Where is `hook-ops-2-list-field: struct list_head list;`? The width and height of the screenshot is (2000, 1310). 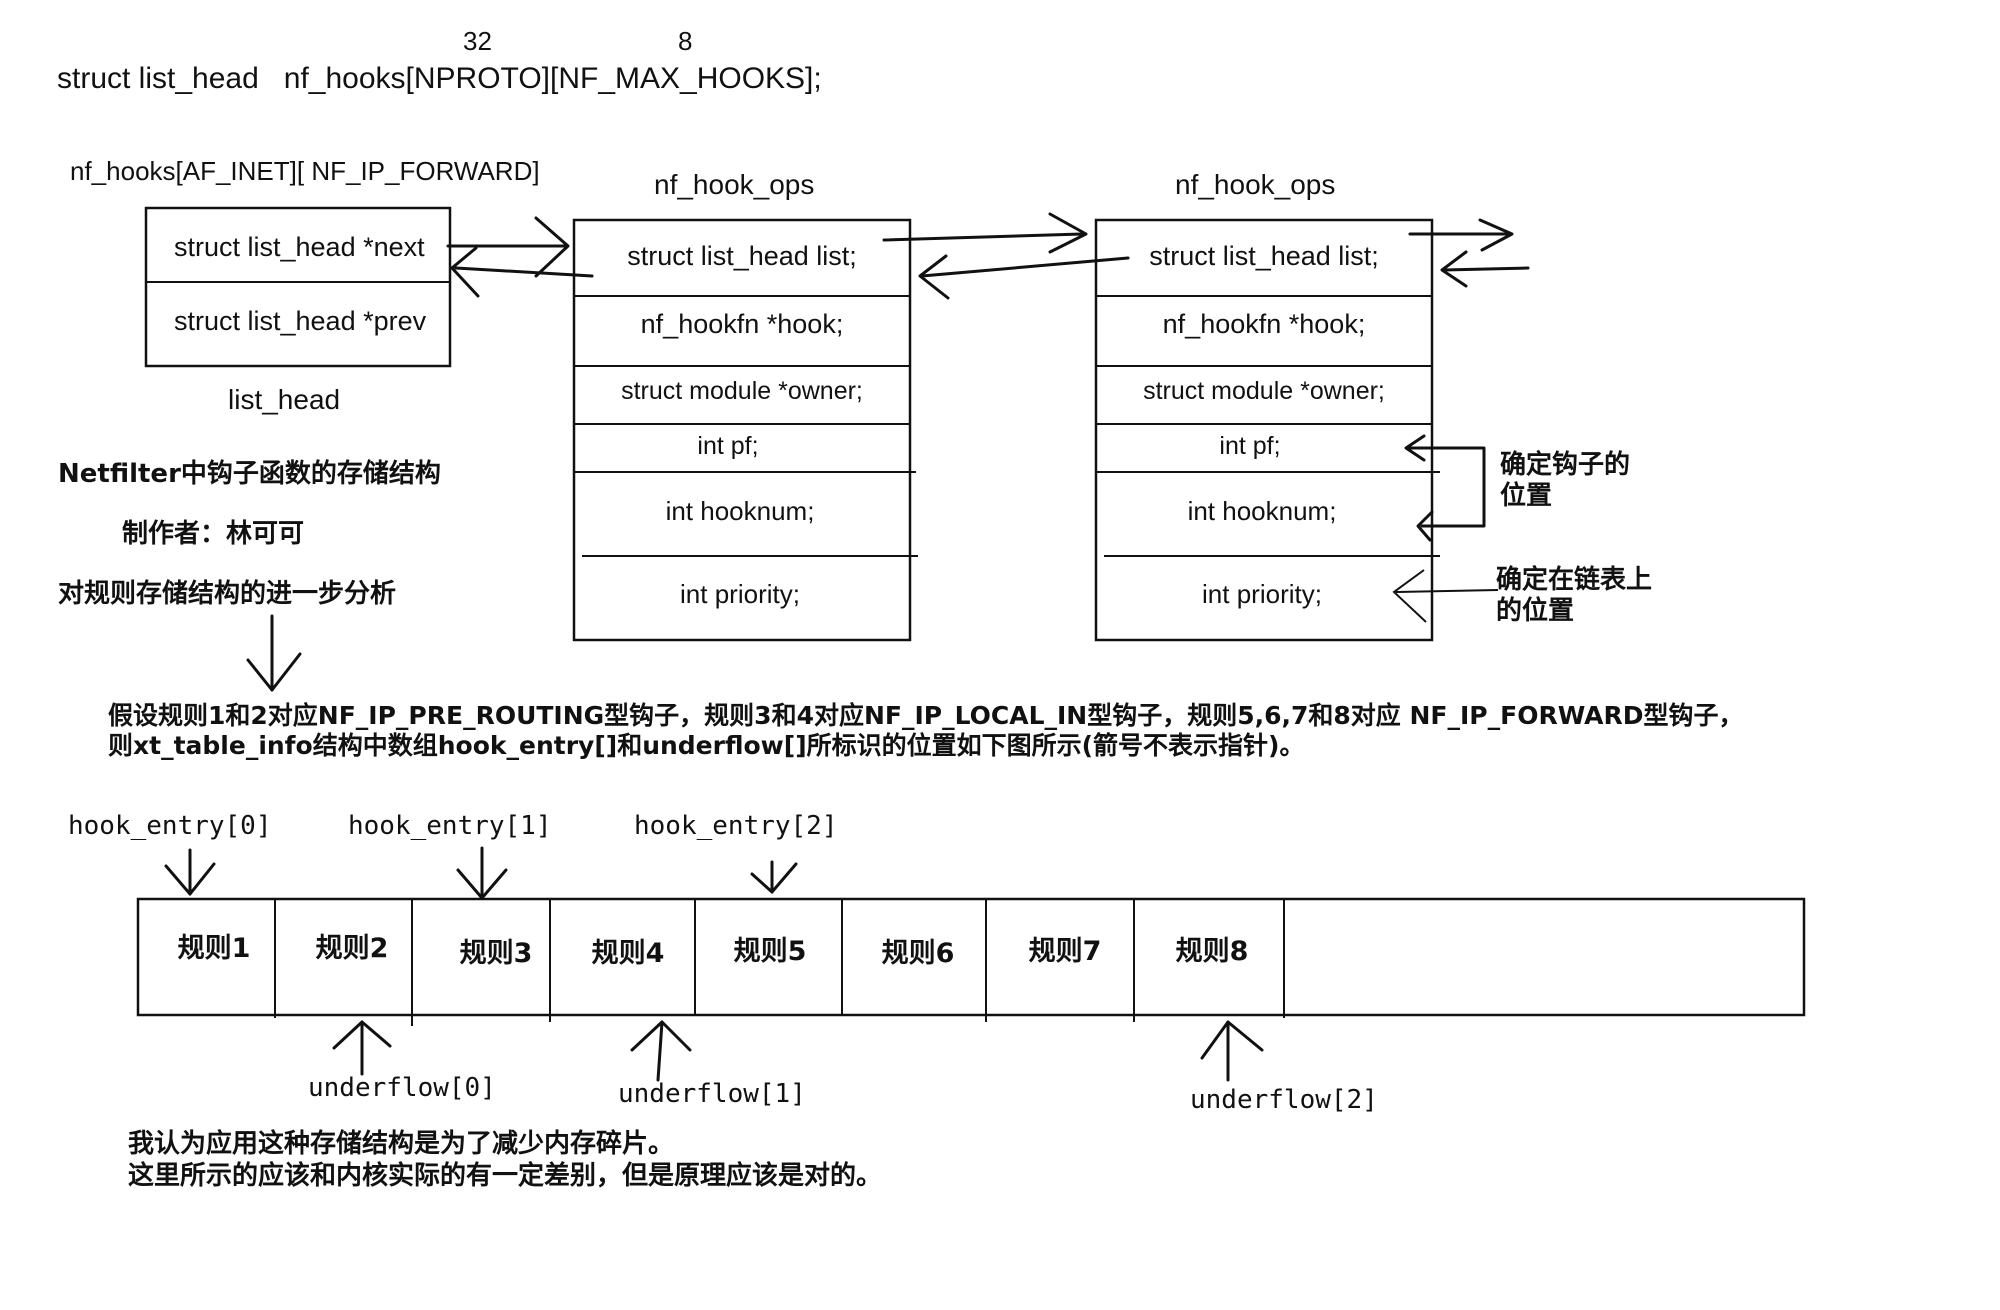 hook-ops-2-list-field: struct list_head list; is located at coordinates (1264, 256).